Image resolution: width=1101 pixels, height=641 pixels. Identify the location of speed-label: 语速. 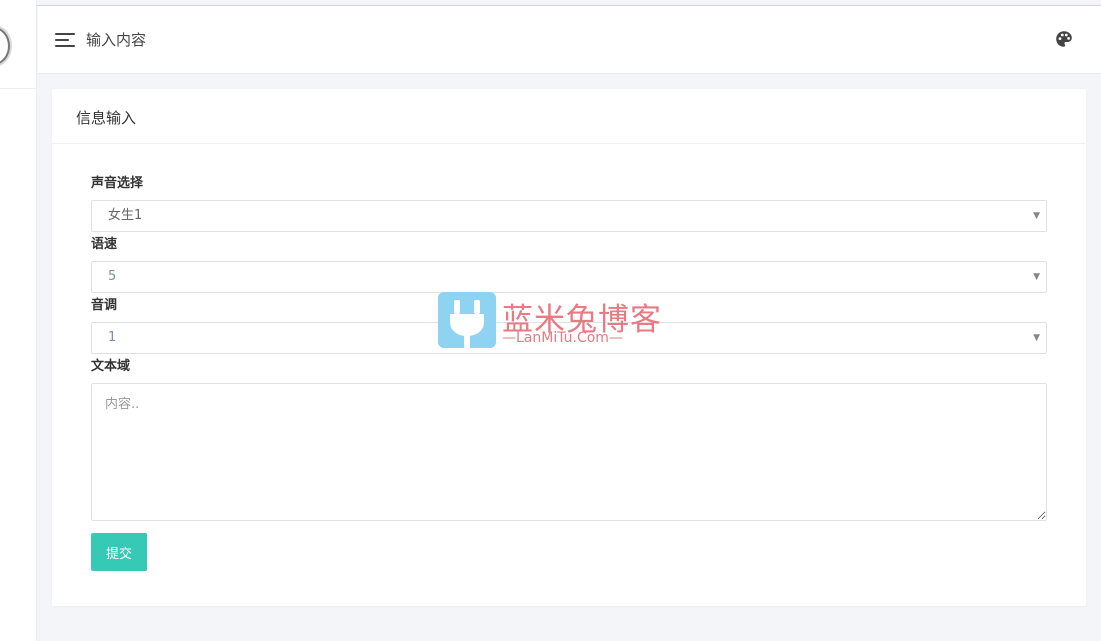
(104, 244).